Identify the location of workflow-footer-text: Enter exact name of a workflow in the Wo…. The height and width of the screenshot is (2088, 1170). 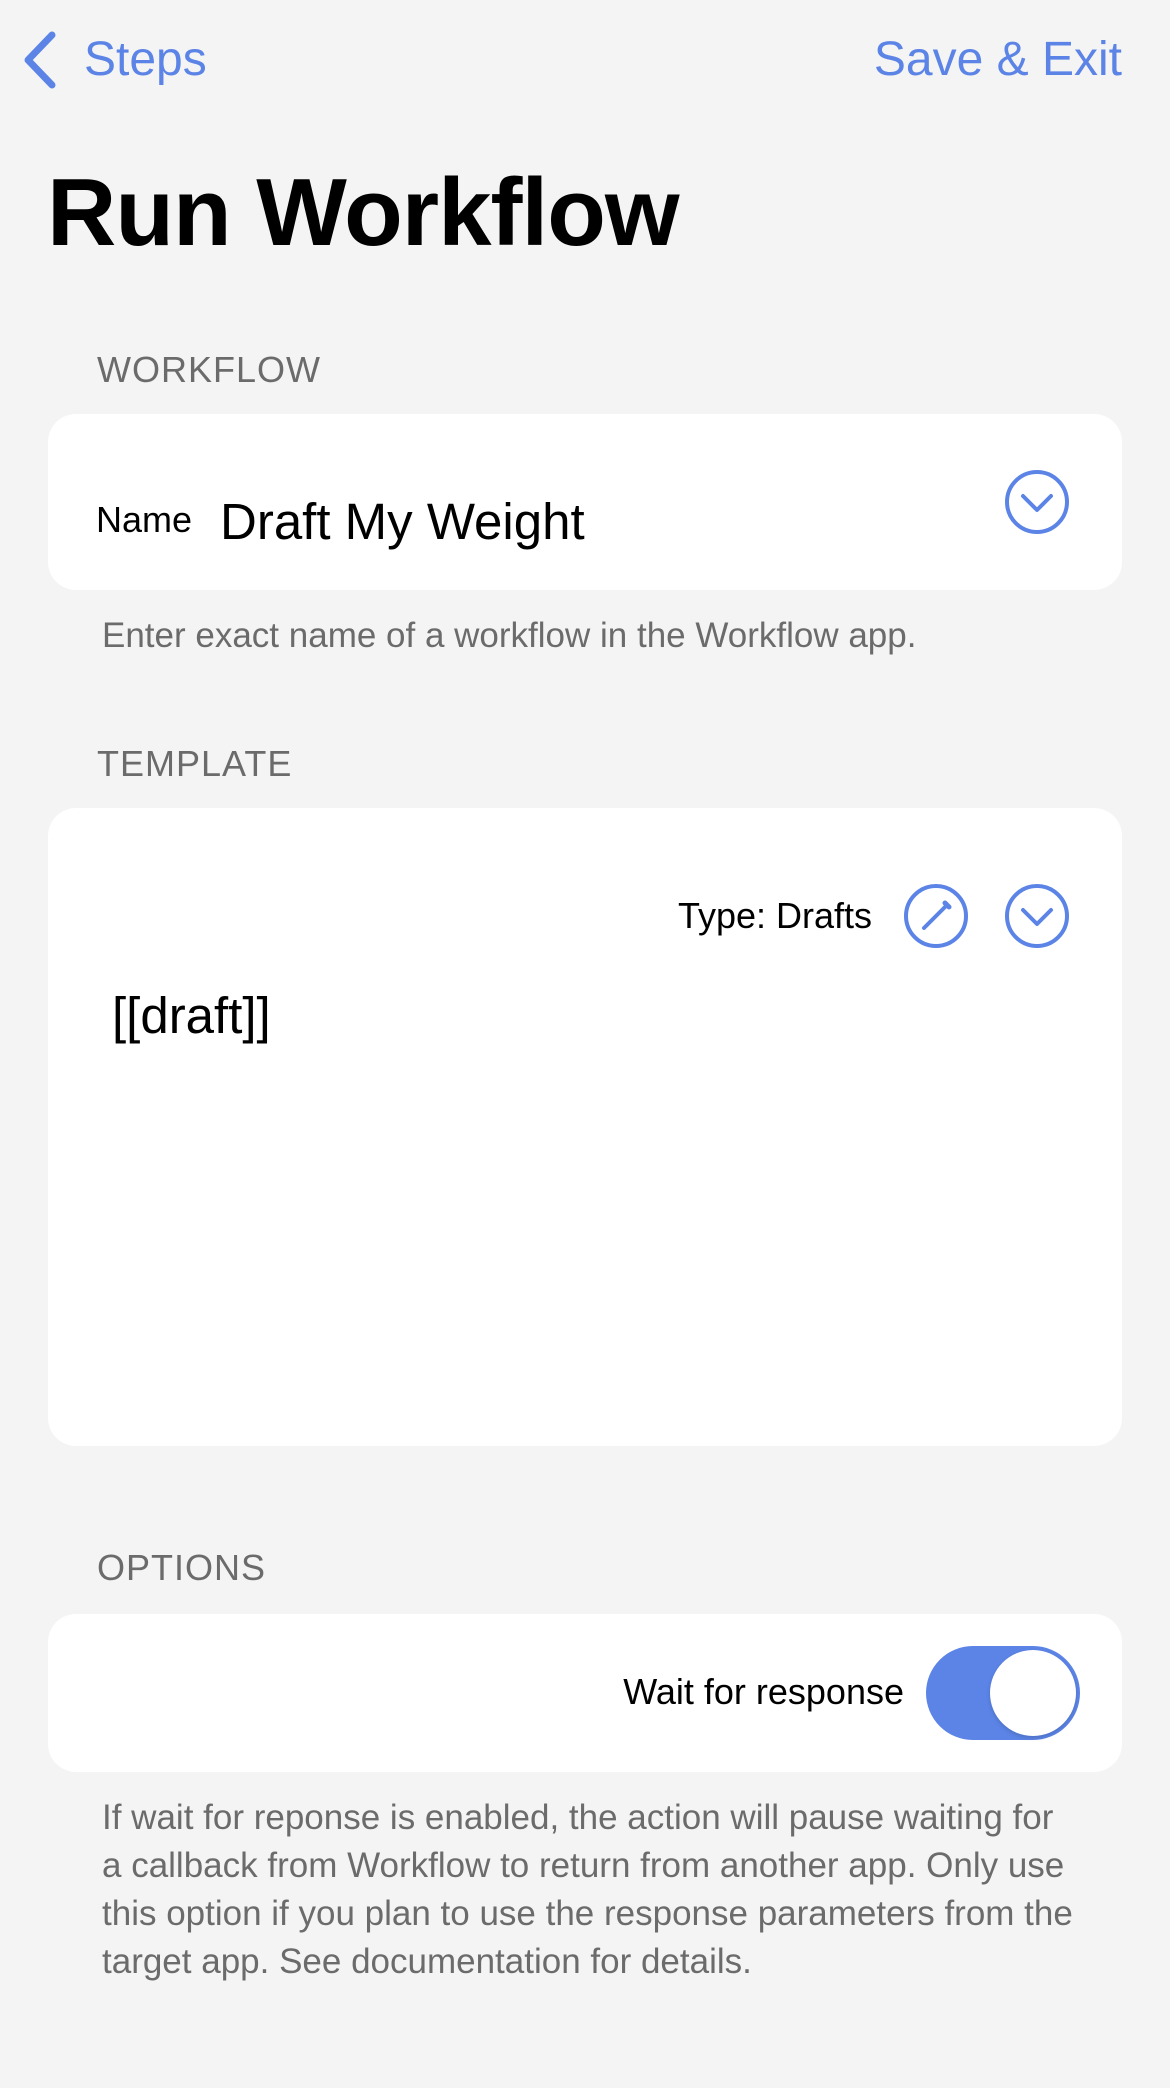
(509, 635).